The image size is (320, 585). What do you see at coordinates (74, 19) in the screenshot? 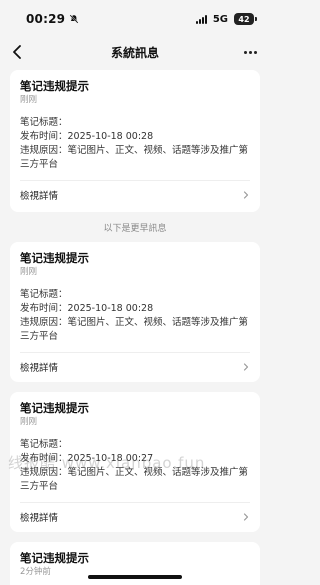
I see `silent-bell-icon` at bounding box center [74, 19].